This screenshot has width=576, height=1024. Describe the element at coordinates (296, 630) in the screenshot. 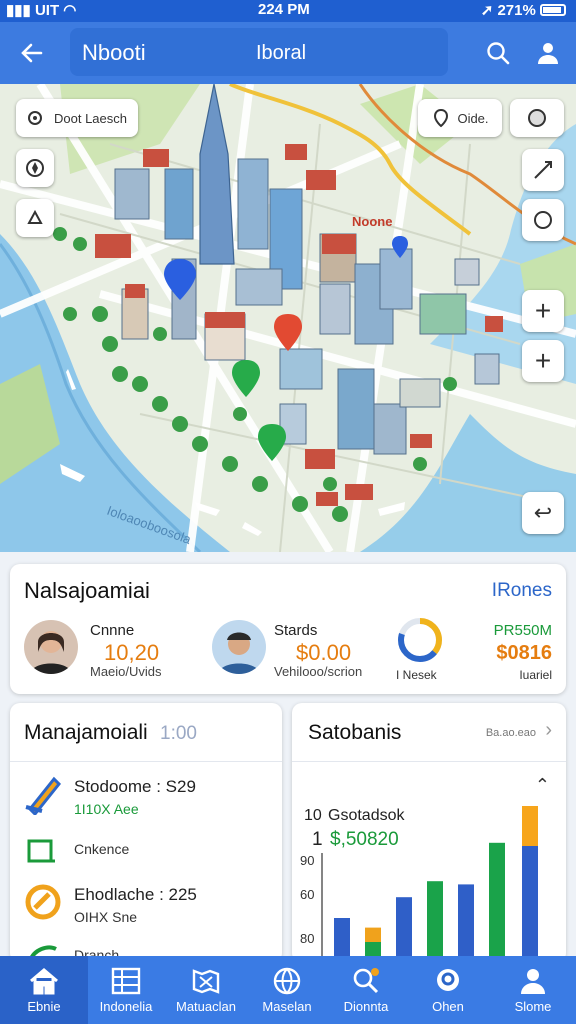

I see `person2-name: Stards` at that location.